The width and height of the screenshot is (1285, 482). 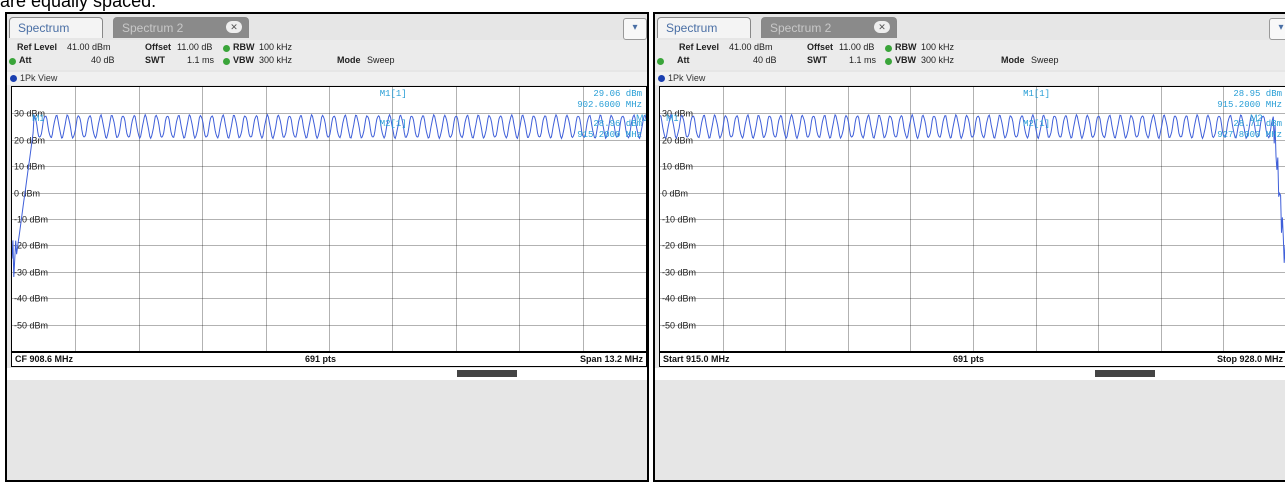 What do you see at coordinates (25, 60) in the screenshot?
I see `att-label: Att` at bounding box center [25, 60].